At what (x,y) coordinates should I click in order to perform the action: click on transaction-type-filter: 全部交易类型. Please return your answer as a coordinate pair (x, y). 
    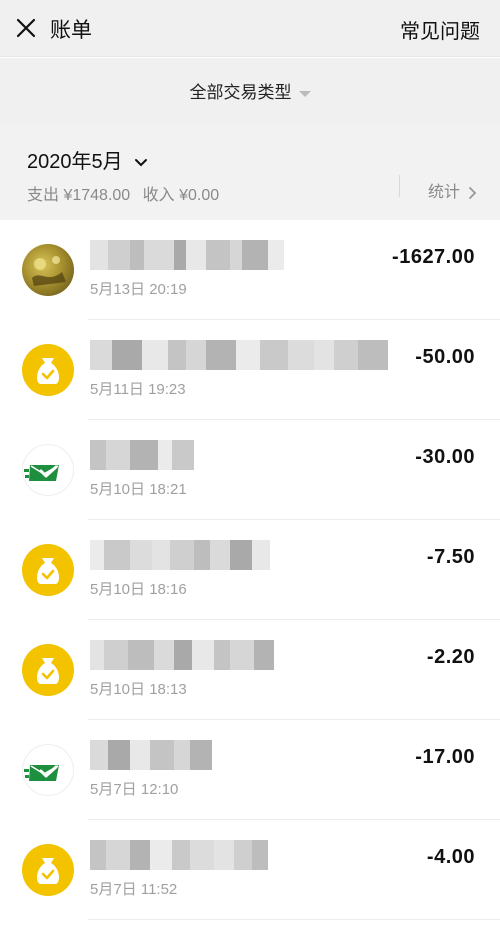
    Looking at the image, I should click on (250, 90).